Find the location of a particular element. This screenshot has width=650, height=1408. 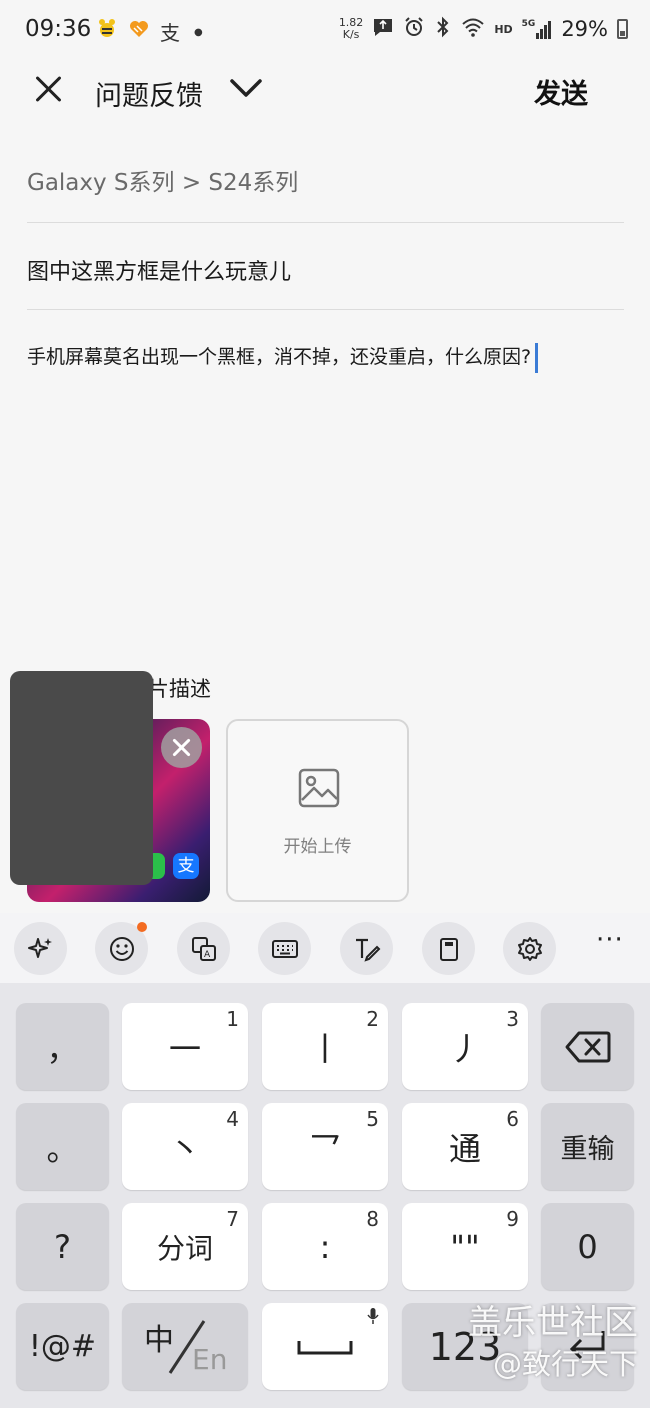

message-icon is located at coordinates (383, 29).